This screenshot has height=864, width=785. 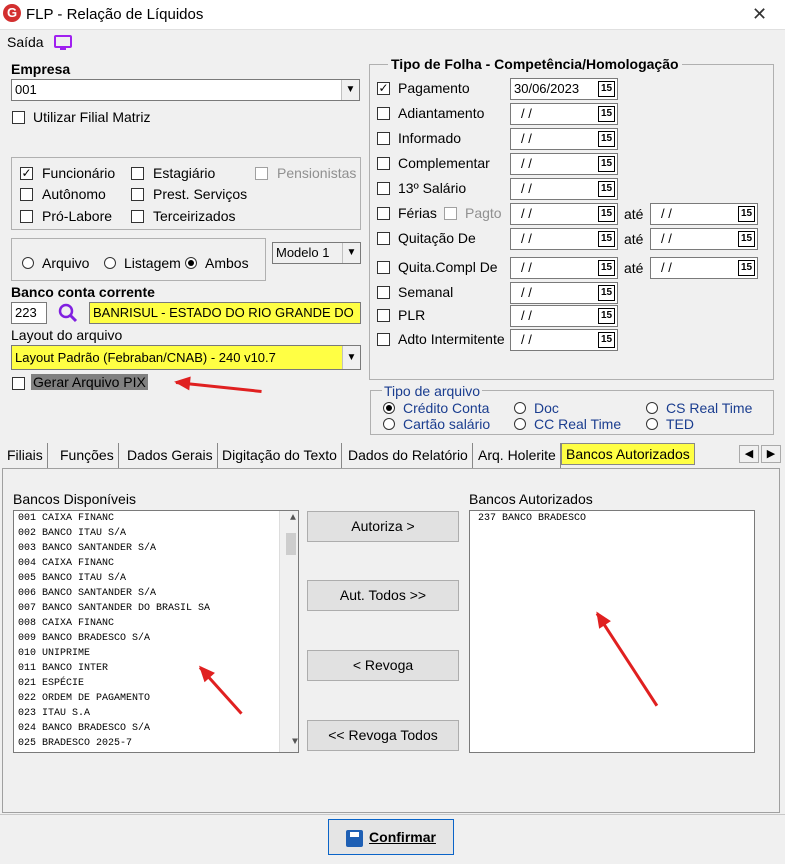 I want to click on ted-radio, so click(x=652, y=424).